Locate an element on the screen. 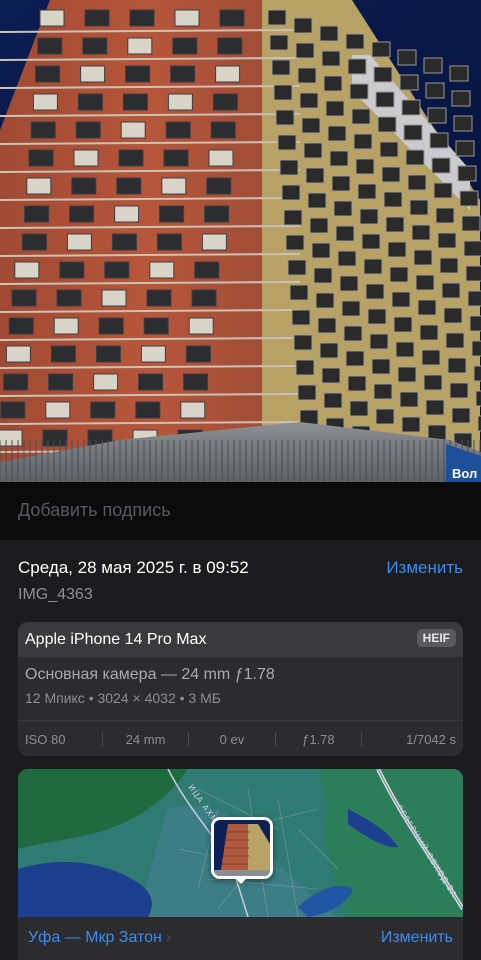  photo-filename: IMG_4363 is located at coordinates (55, 594).